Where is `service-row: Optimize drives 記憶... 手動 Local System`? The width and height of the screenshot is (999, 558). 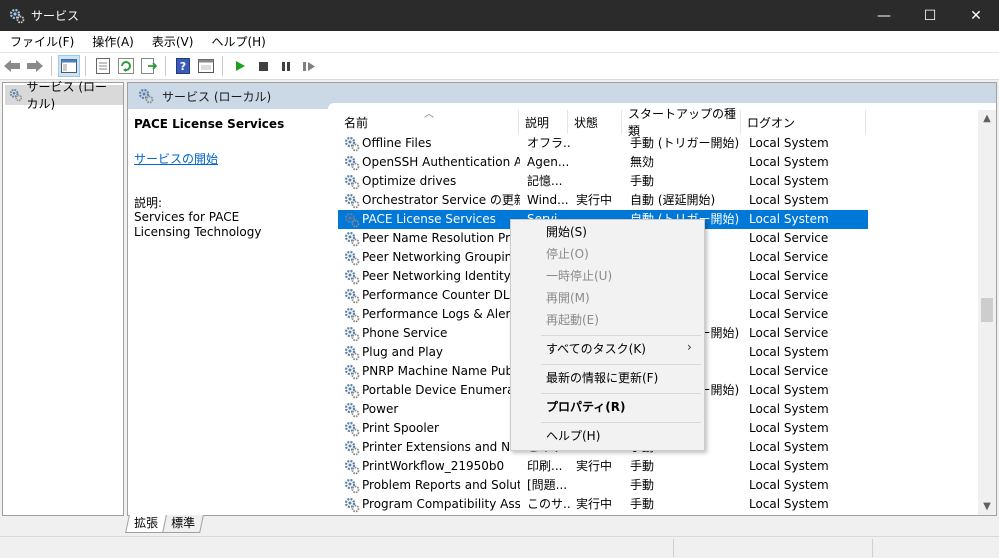
service-row: Optimize drives 記憶... 手動 Local System is located at coordinates (603, 181).